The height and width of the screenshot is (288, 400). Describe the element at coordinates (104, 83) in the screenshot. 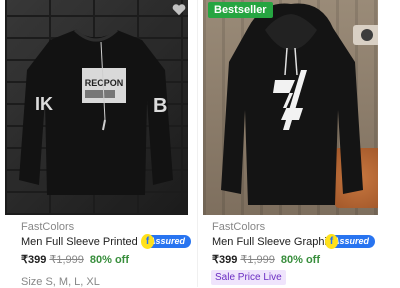

I see `print-text-recpon: RECPON` at that location.